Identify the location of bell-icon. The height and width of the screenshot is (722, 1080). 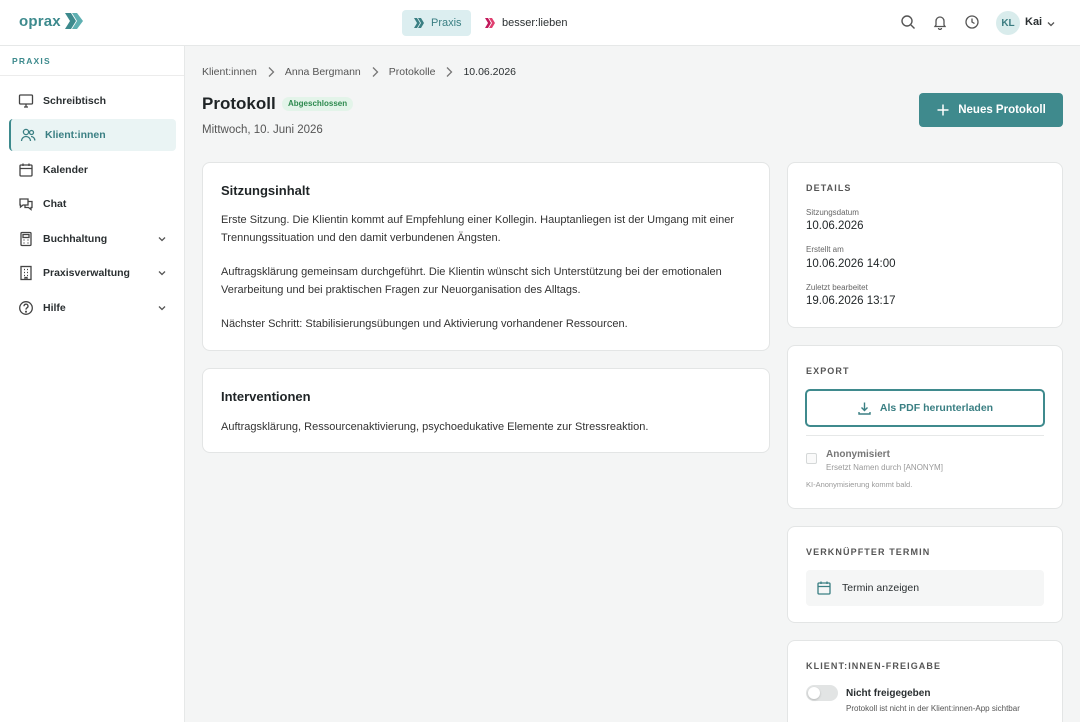
(940, 22).